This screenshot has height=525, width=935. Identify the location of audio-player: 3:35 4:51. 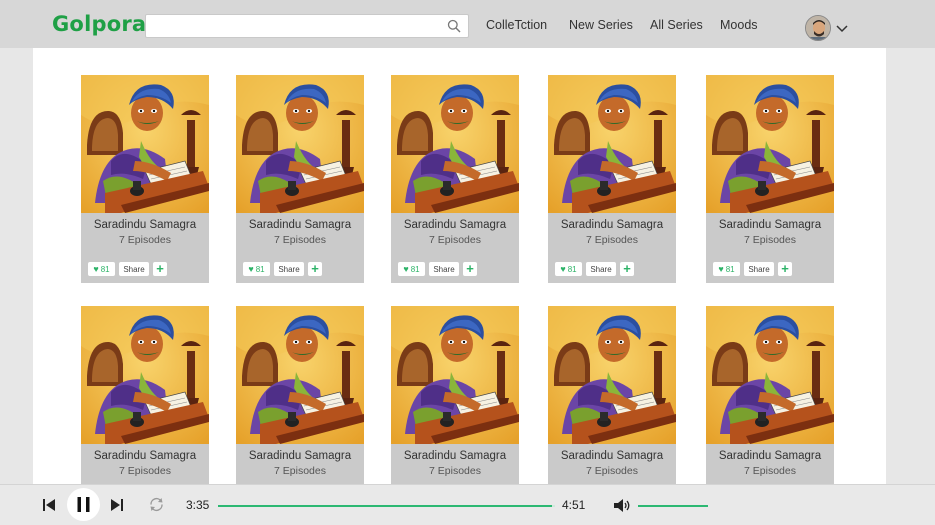
(467, 504).